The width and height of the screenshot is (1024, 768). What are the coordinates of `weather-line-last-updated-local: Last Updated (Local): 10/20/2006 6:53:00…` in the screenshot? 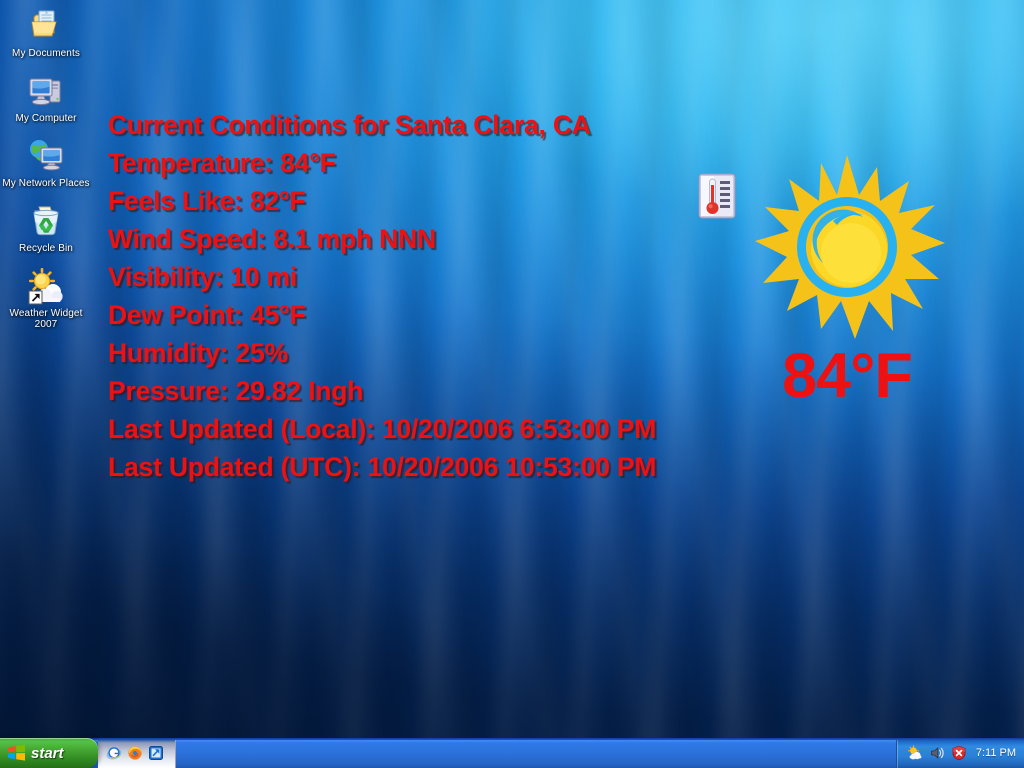 It's located at (382, 429).